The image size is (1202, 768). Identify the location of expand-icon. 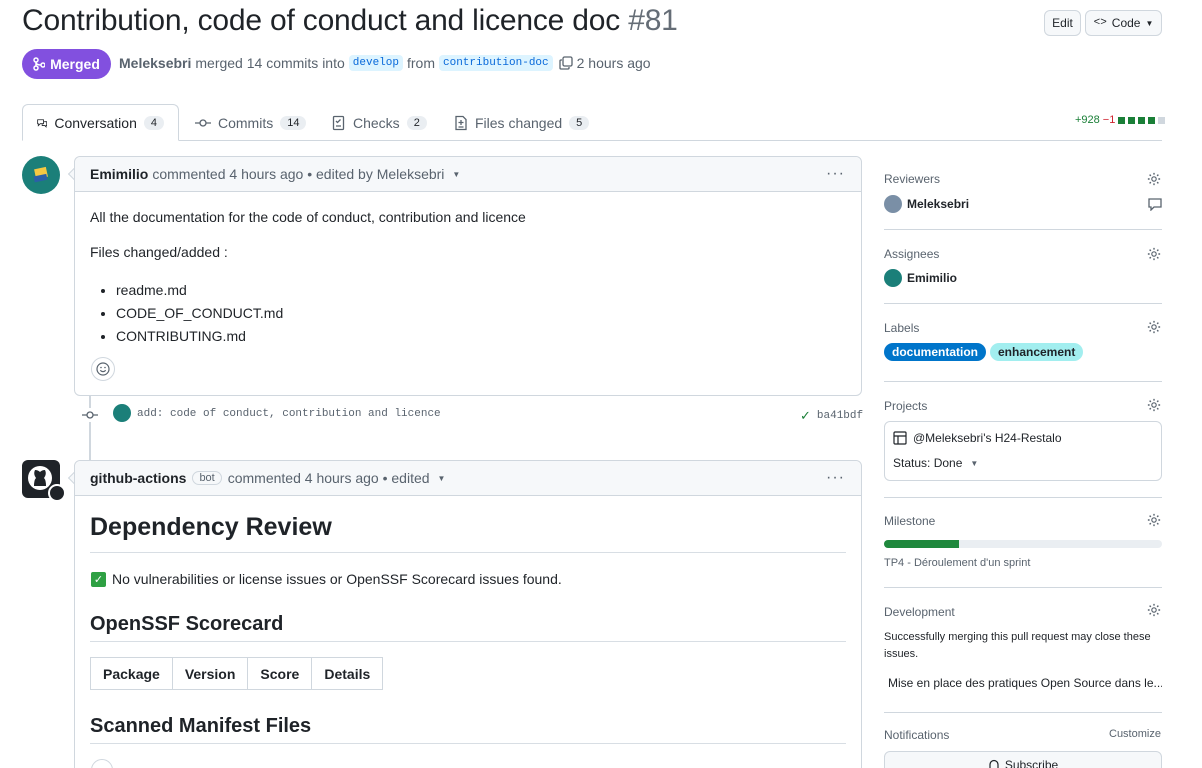
(102, 763).